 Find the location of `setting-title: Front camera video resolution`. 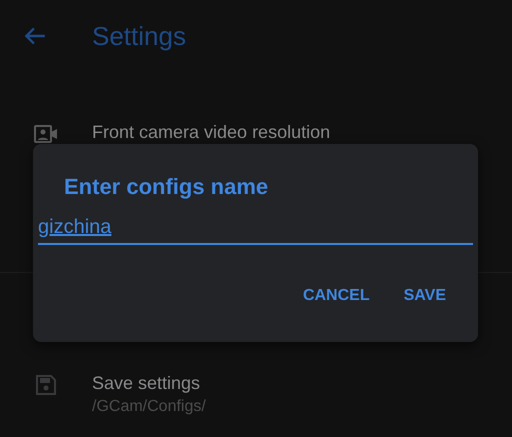

setting-title: Front camera video resolution is located at coordinates (211, 132).